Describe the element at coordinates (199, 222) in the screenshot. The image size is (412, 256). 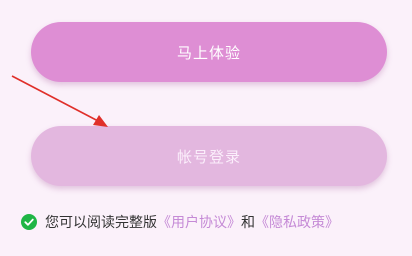
I see `user-agreement-link: 《用户协议》` at that location.